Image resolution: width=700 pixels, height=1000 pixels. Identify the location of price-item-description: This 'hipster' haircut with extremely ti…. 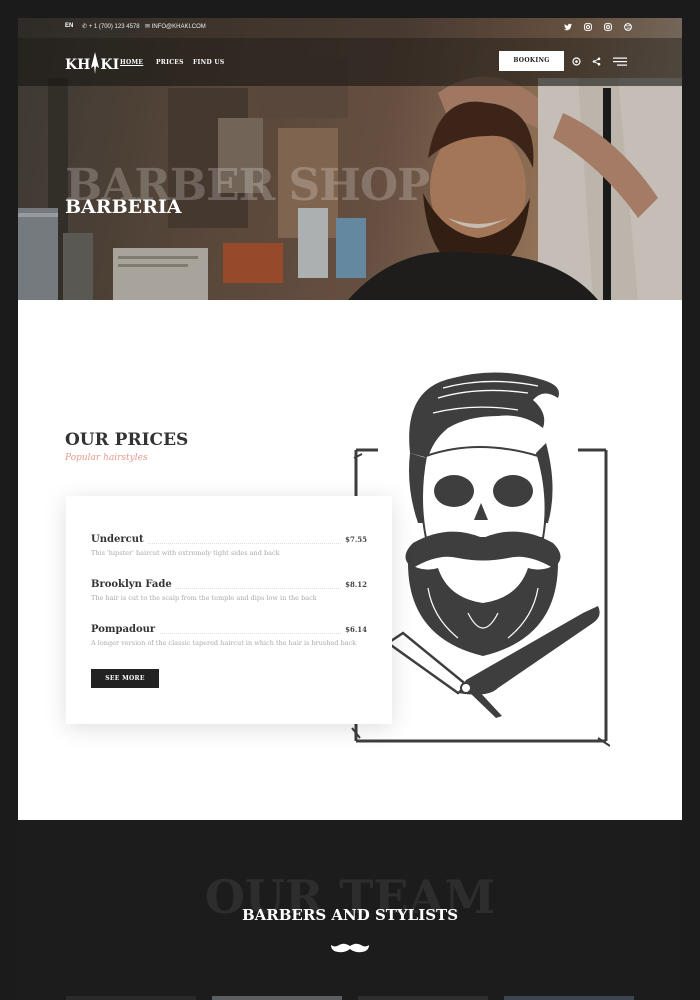
(185, 553).